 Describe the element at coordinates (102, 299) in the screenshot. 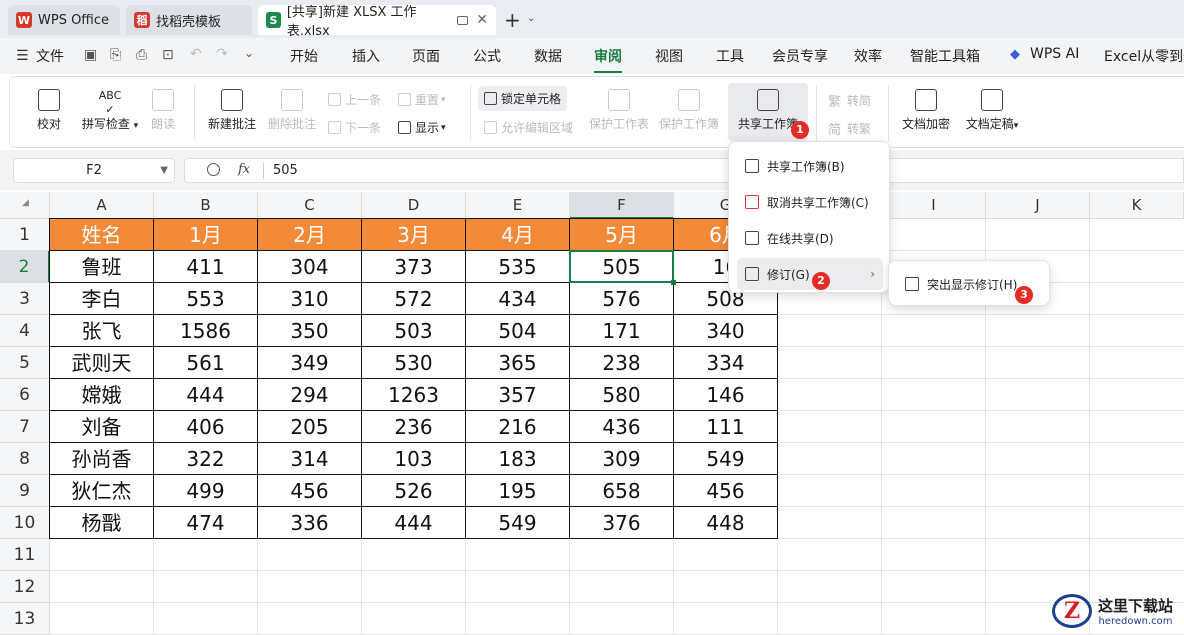

I see `table-cell: 李白` at that location.